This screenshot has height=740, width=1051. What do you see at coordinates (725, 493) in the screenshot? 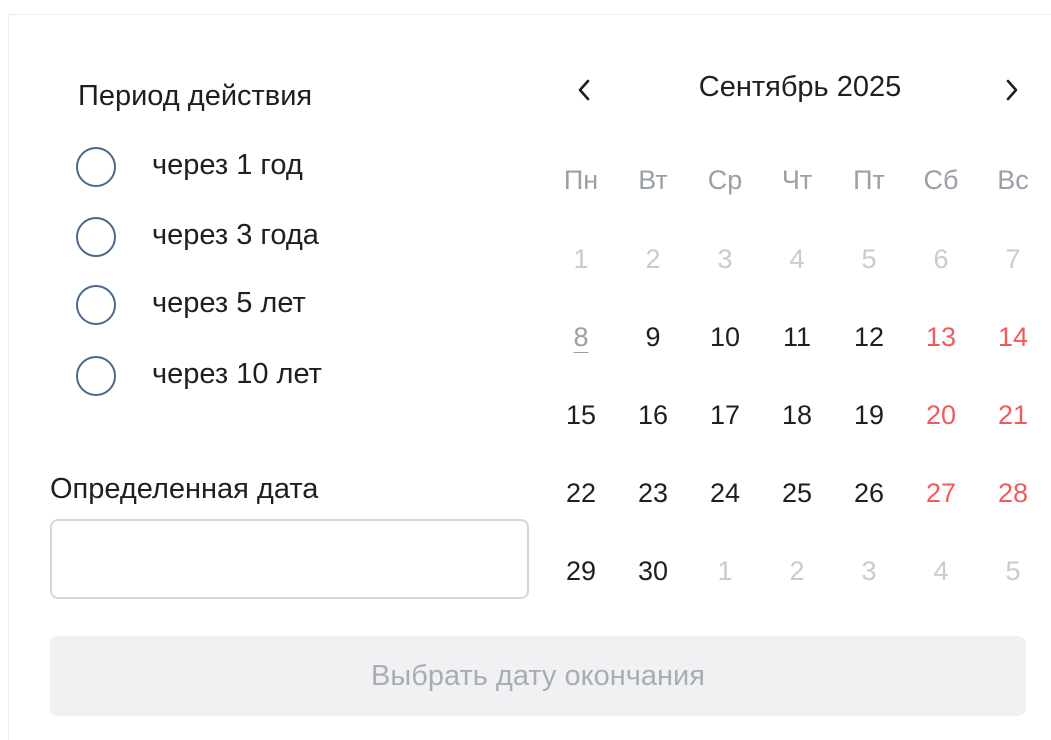
I see `calendar-day: 24` at bounding box center [725, 493].